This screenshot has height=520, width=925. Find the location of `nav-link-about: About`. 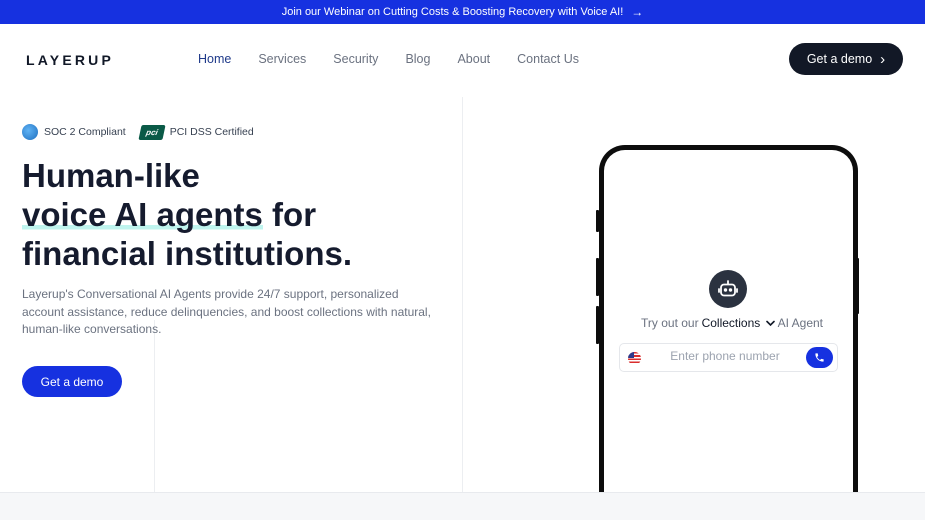

nav-link-about: About is located at coordinates (473, 59).